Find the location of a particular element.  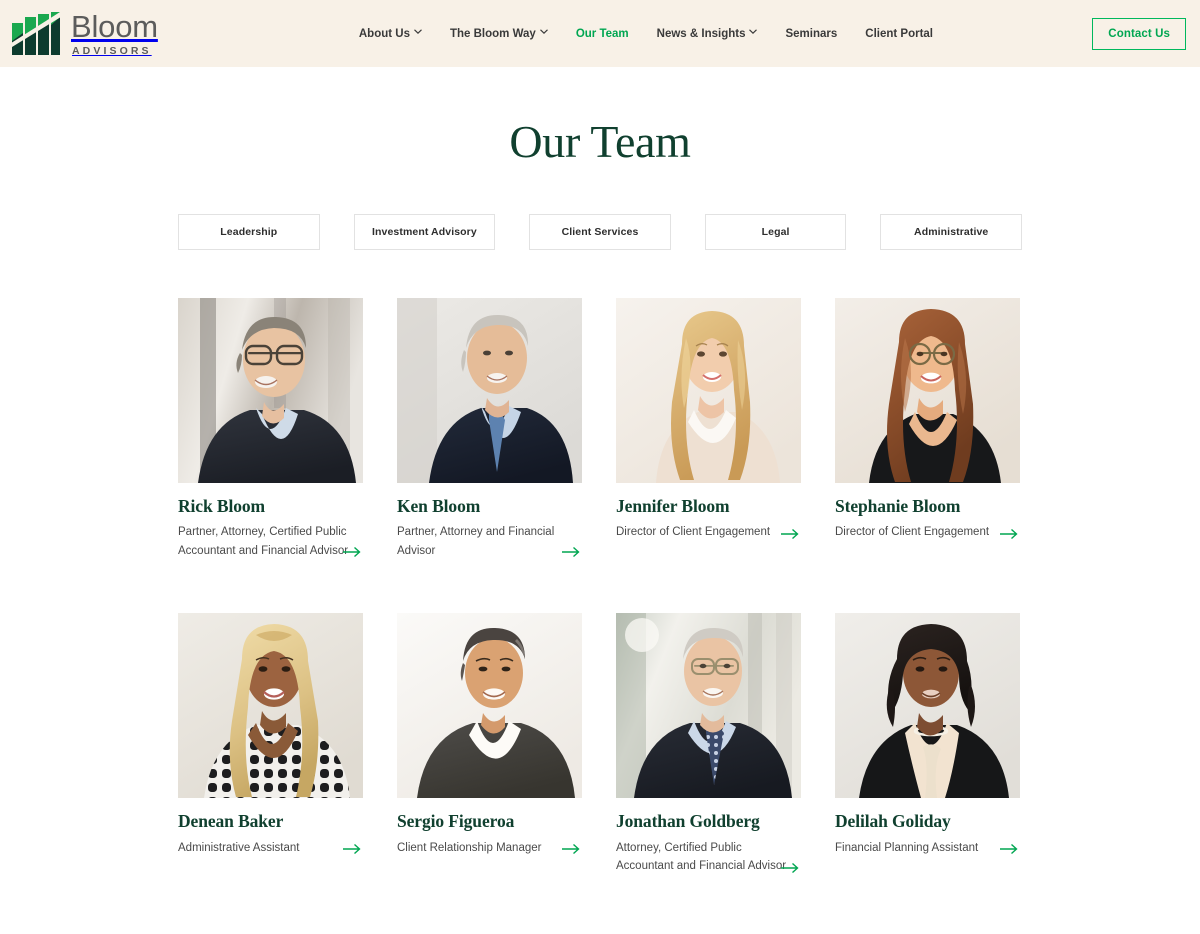

nav-item-seminars: Seminars is located at coordinates (811, 34).